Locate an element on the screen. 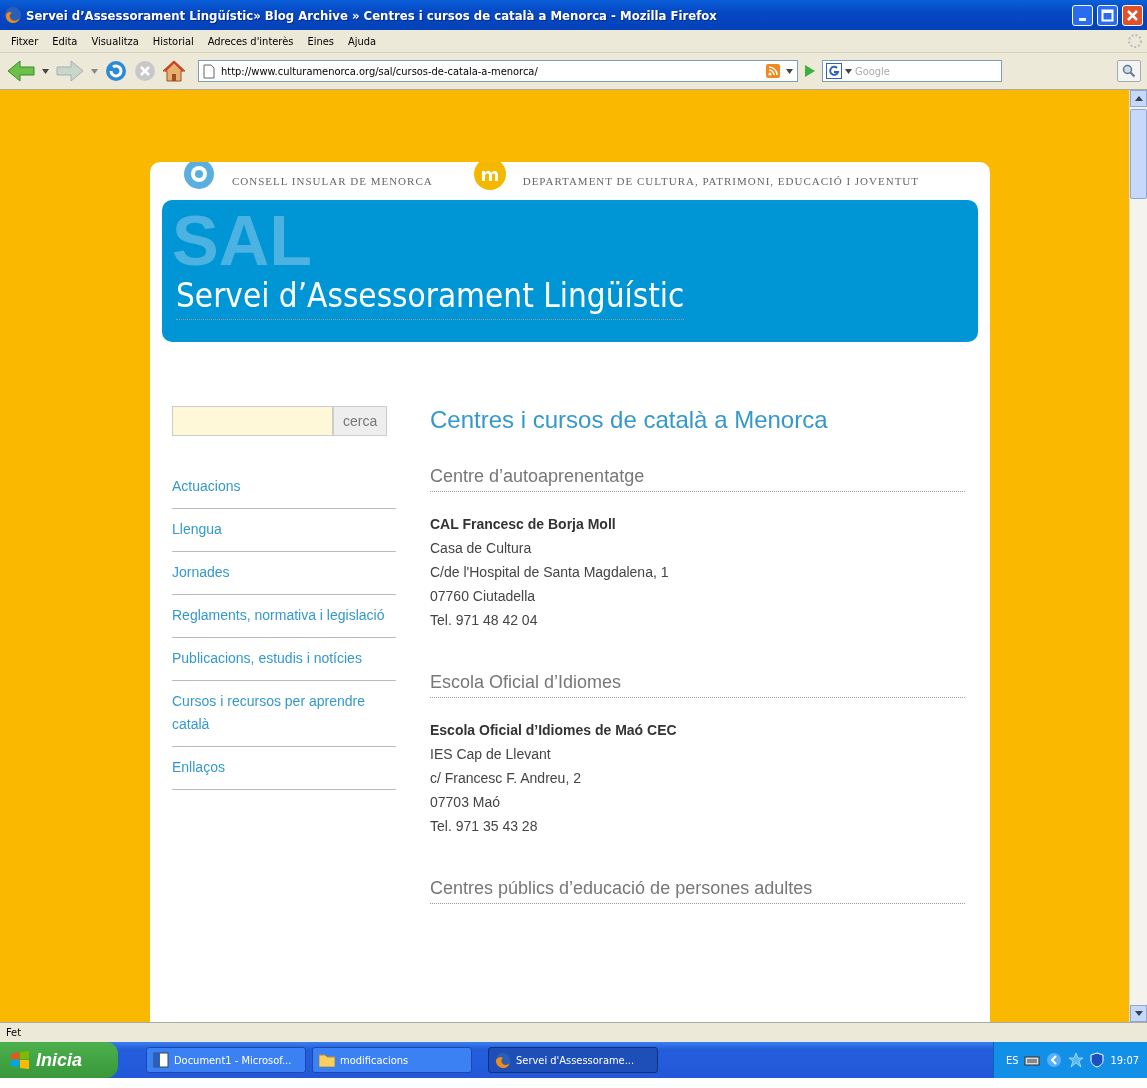  menu-item: Eines is located at coordinates (320, 41).